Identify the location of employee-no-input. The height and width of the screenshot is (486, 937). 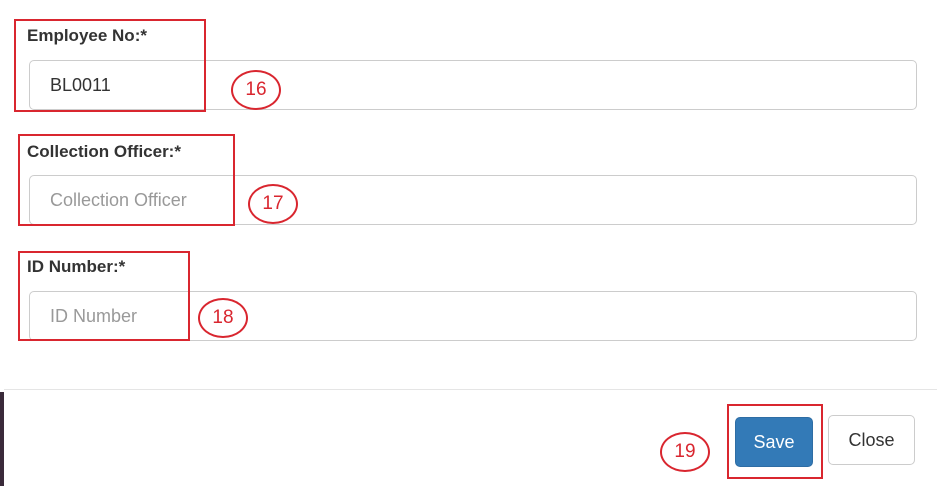
(473, 85).